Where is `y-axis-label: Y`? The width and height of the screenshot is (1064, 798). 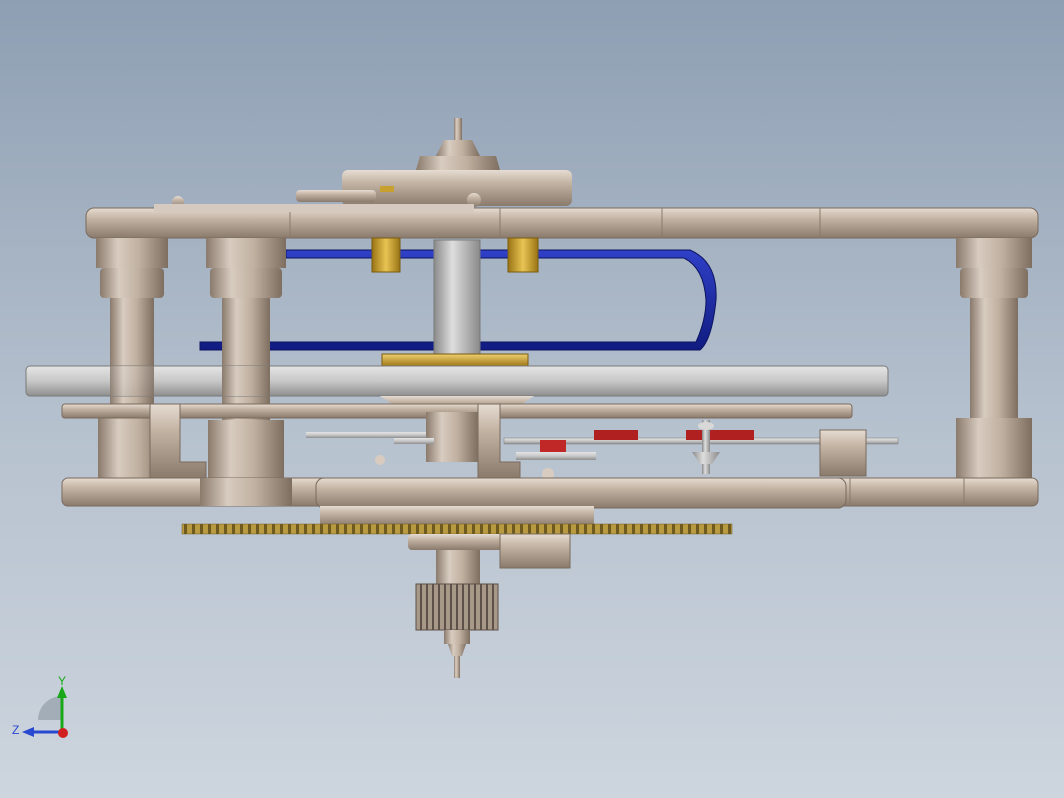 y-axis-label: Y is located at coordinates (62, 681).